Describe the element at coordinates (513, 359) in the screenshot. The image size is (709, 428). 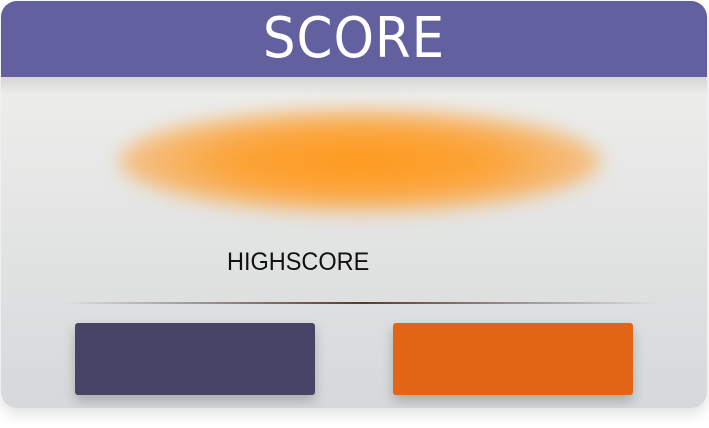
I see `right-action-button` at that location.